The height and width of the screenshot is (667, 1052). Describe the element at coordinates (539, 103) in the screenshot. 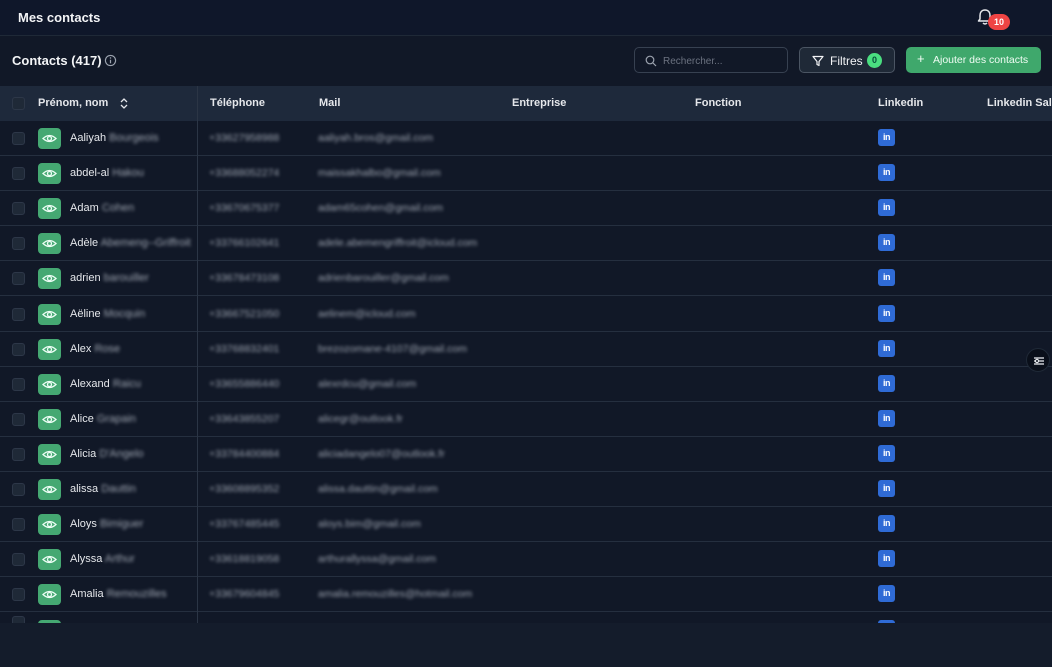

I see `column-header-company: Entreprise` at that location.